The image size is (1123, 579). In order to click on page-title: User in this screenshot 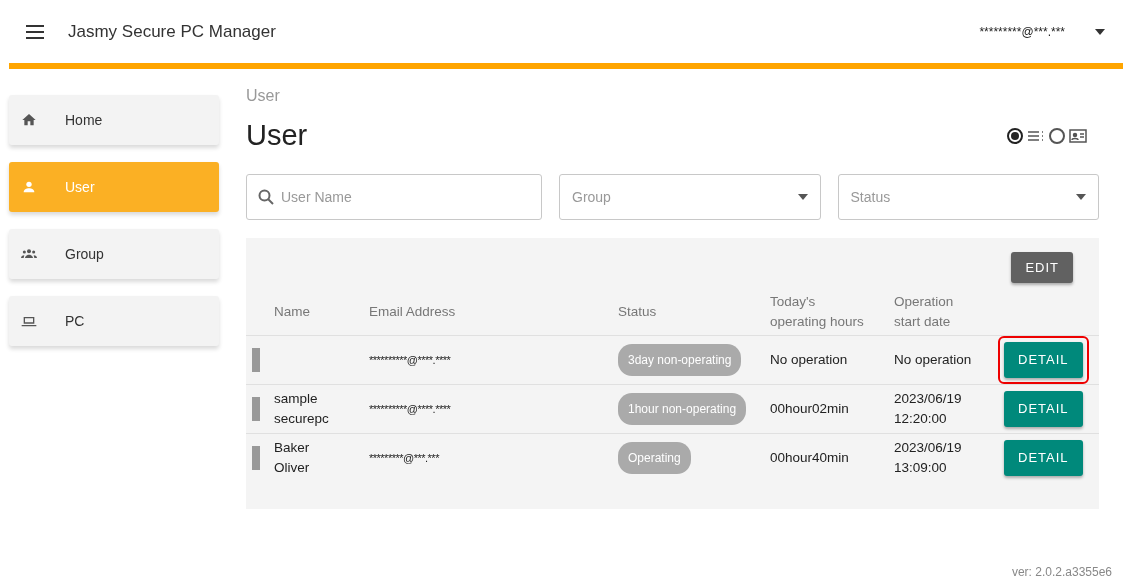, I will do `click(277, 135)`.